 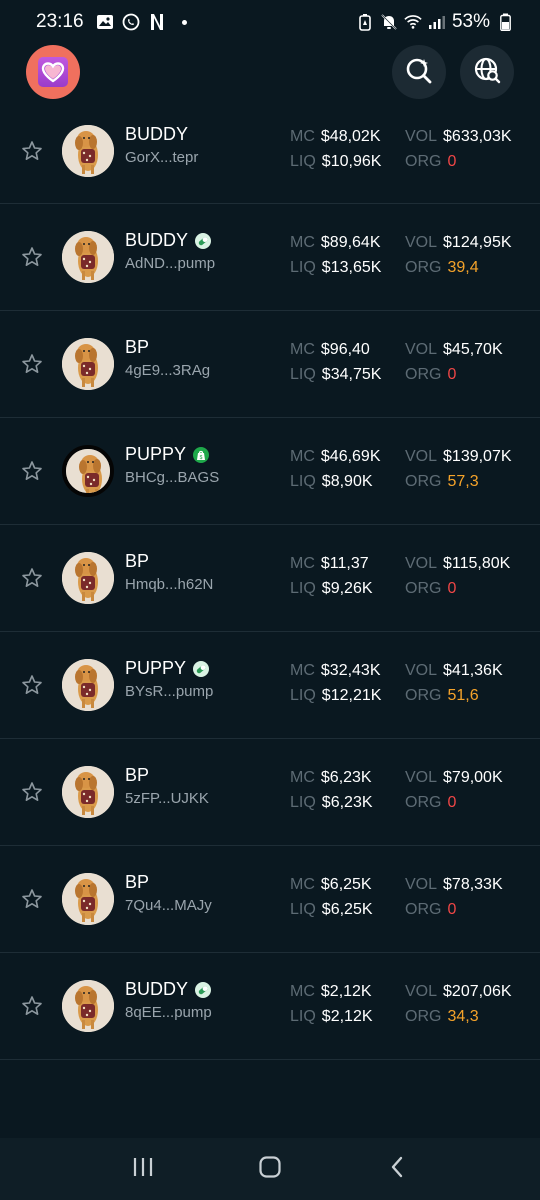 What do you see at coordinates (105, 22) in the screenshot?
I see `gallery-icon` at bounding box center [105, 22].